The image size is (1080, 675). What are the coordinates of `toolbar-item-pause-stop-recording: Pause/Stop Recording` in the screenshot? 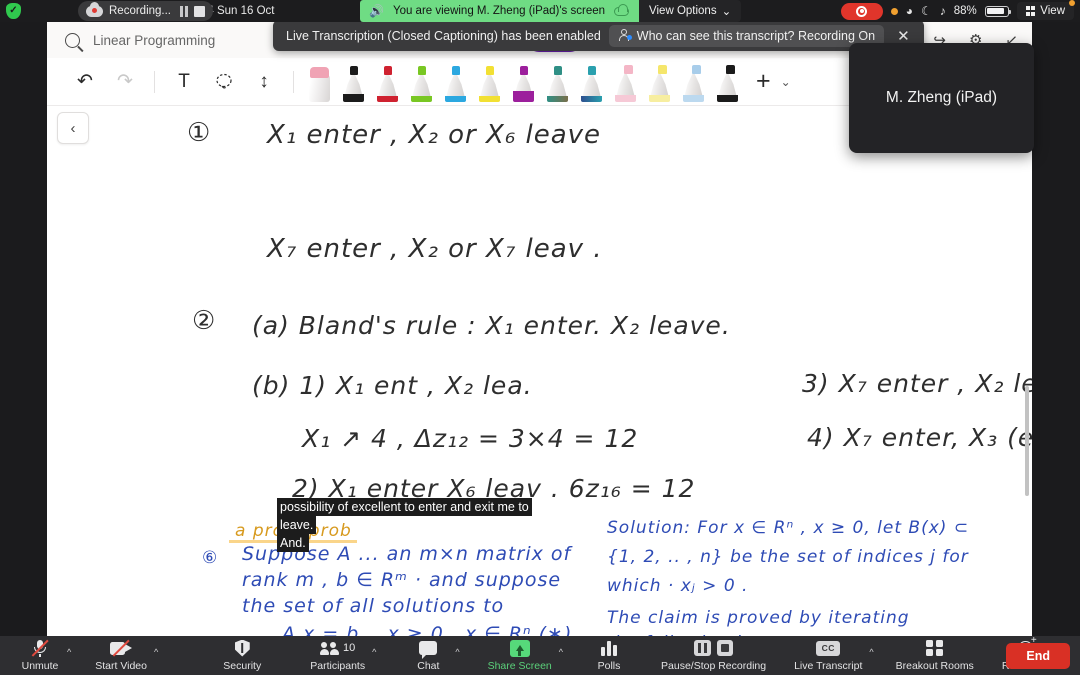 It's located at (713, 655).